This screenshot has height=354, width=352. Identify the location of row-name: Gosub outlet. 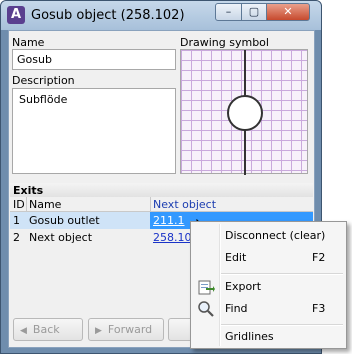
(64, 220).